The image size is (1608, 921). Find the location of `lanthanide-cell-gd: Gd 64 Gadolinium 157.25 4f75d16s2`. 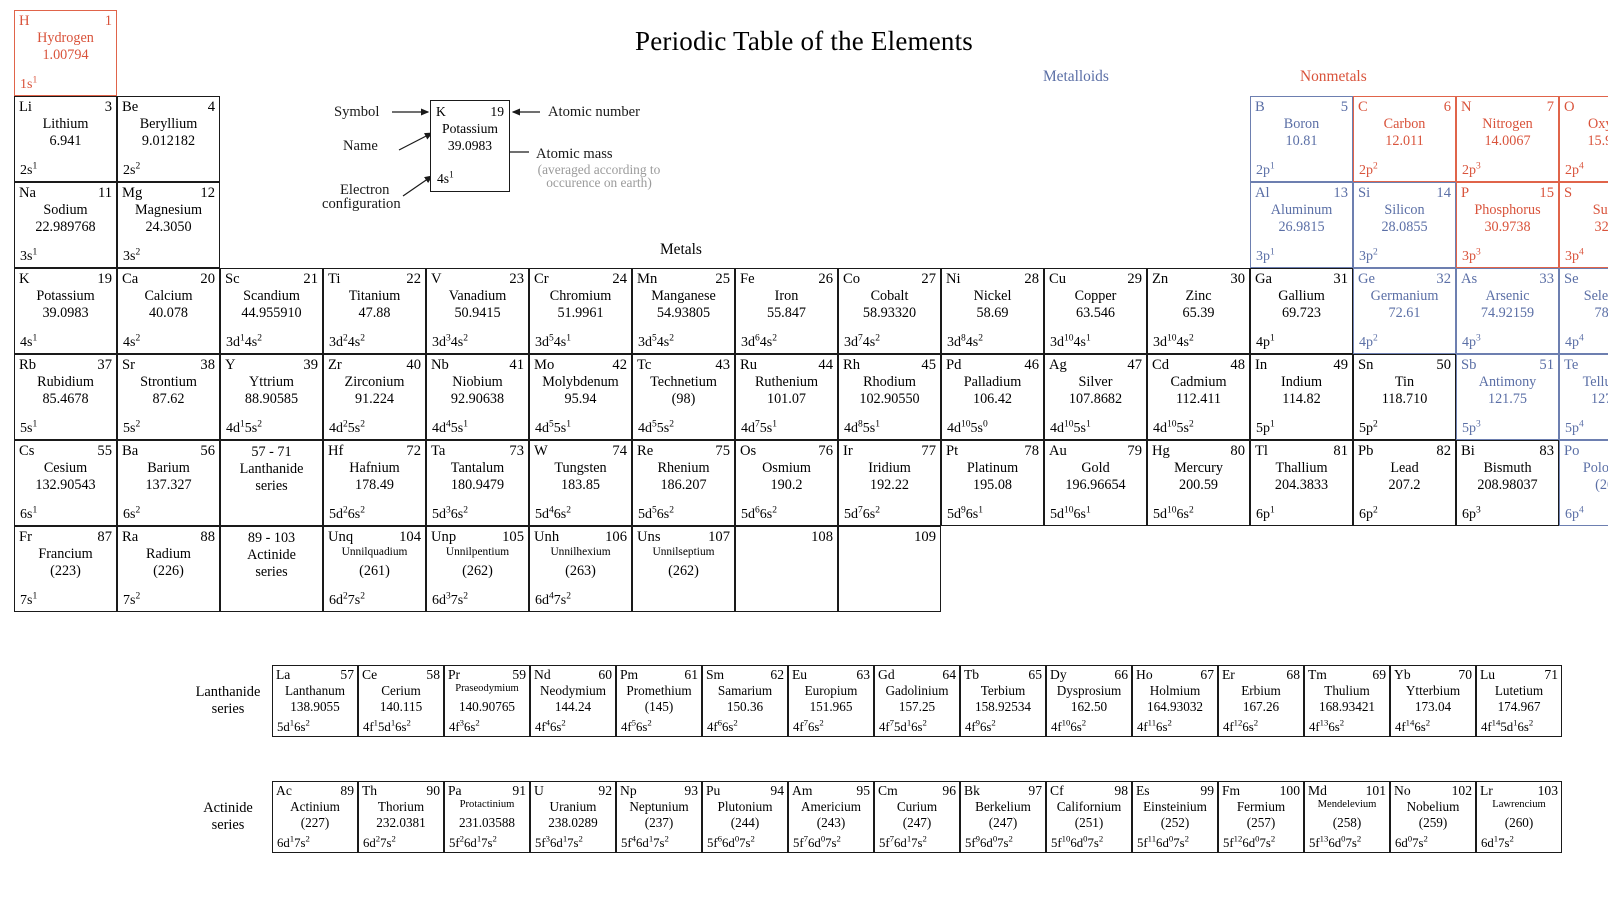

lanthanide-cell-gd: Gd 64 Gadolinium 157.25 4f75d16s2 is located at coordinates (917, 701).